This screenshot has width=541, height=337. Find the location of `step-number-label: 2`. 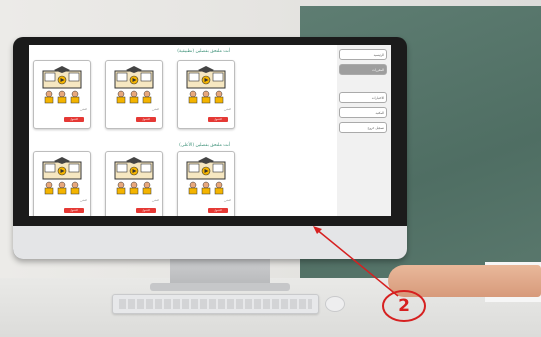

step-number-label: 2 is located at coordinates (404, 306).